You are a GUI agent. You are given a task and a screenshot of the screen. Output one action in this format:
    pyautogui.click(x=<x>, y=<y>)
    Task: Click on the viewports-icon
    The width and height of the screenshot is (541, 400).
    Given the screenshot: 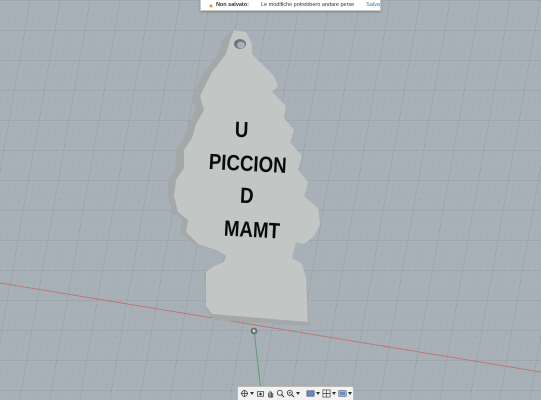 What is the action you would take?
    pyautogui.click(x=342, y=394)
    